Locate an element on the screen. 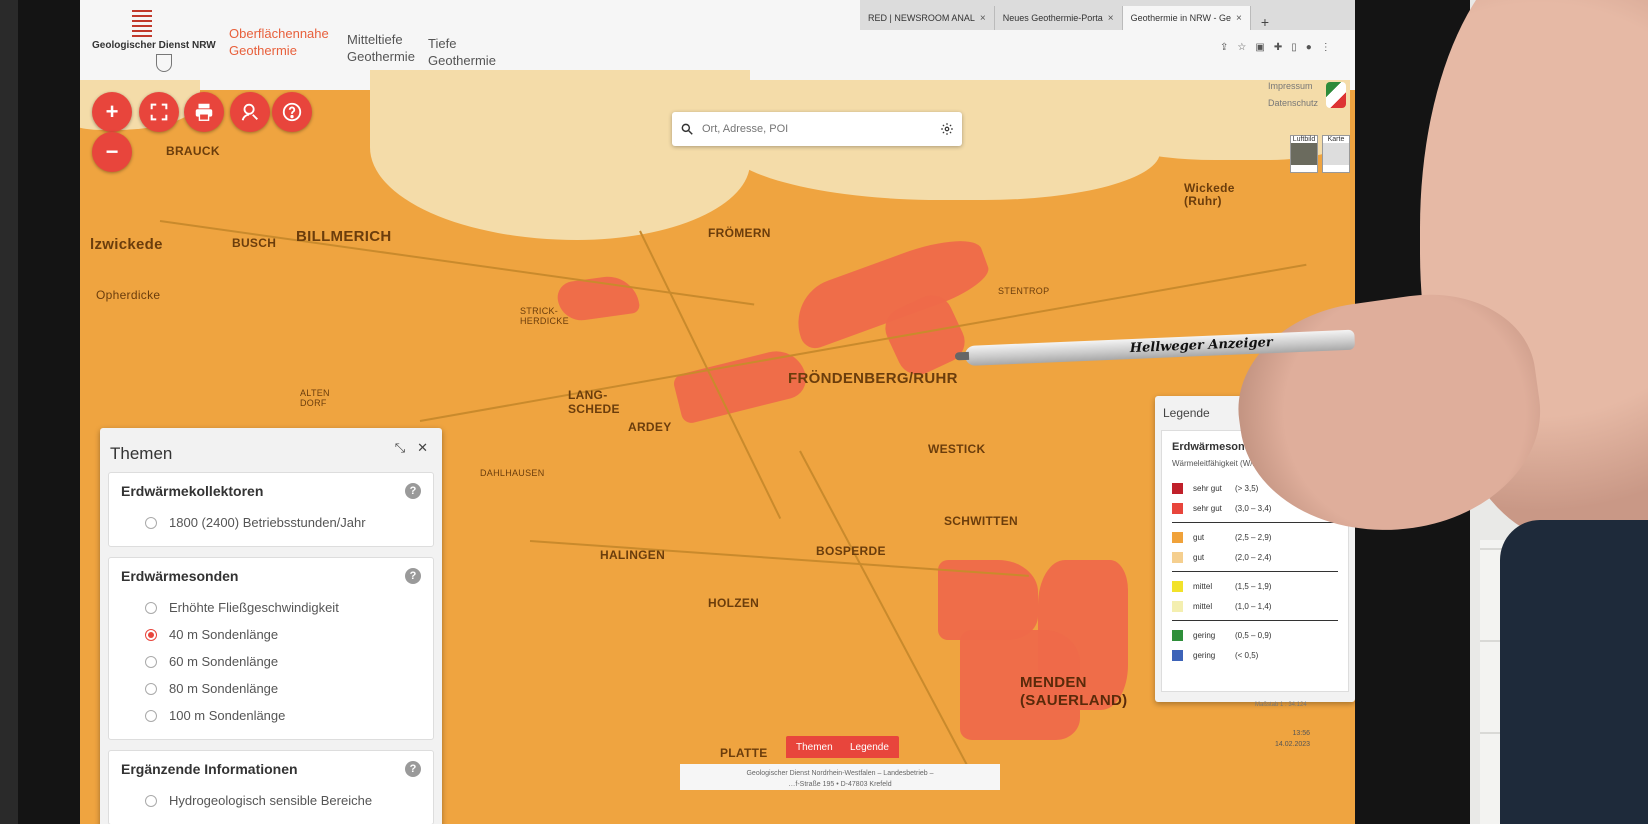  map-label: lzwickede is located at coordinates (126, 244).